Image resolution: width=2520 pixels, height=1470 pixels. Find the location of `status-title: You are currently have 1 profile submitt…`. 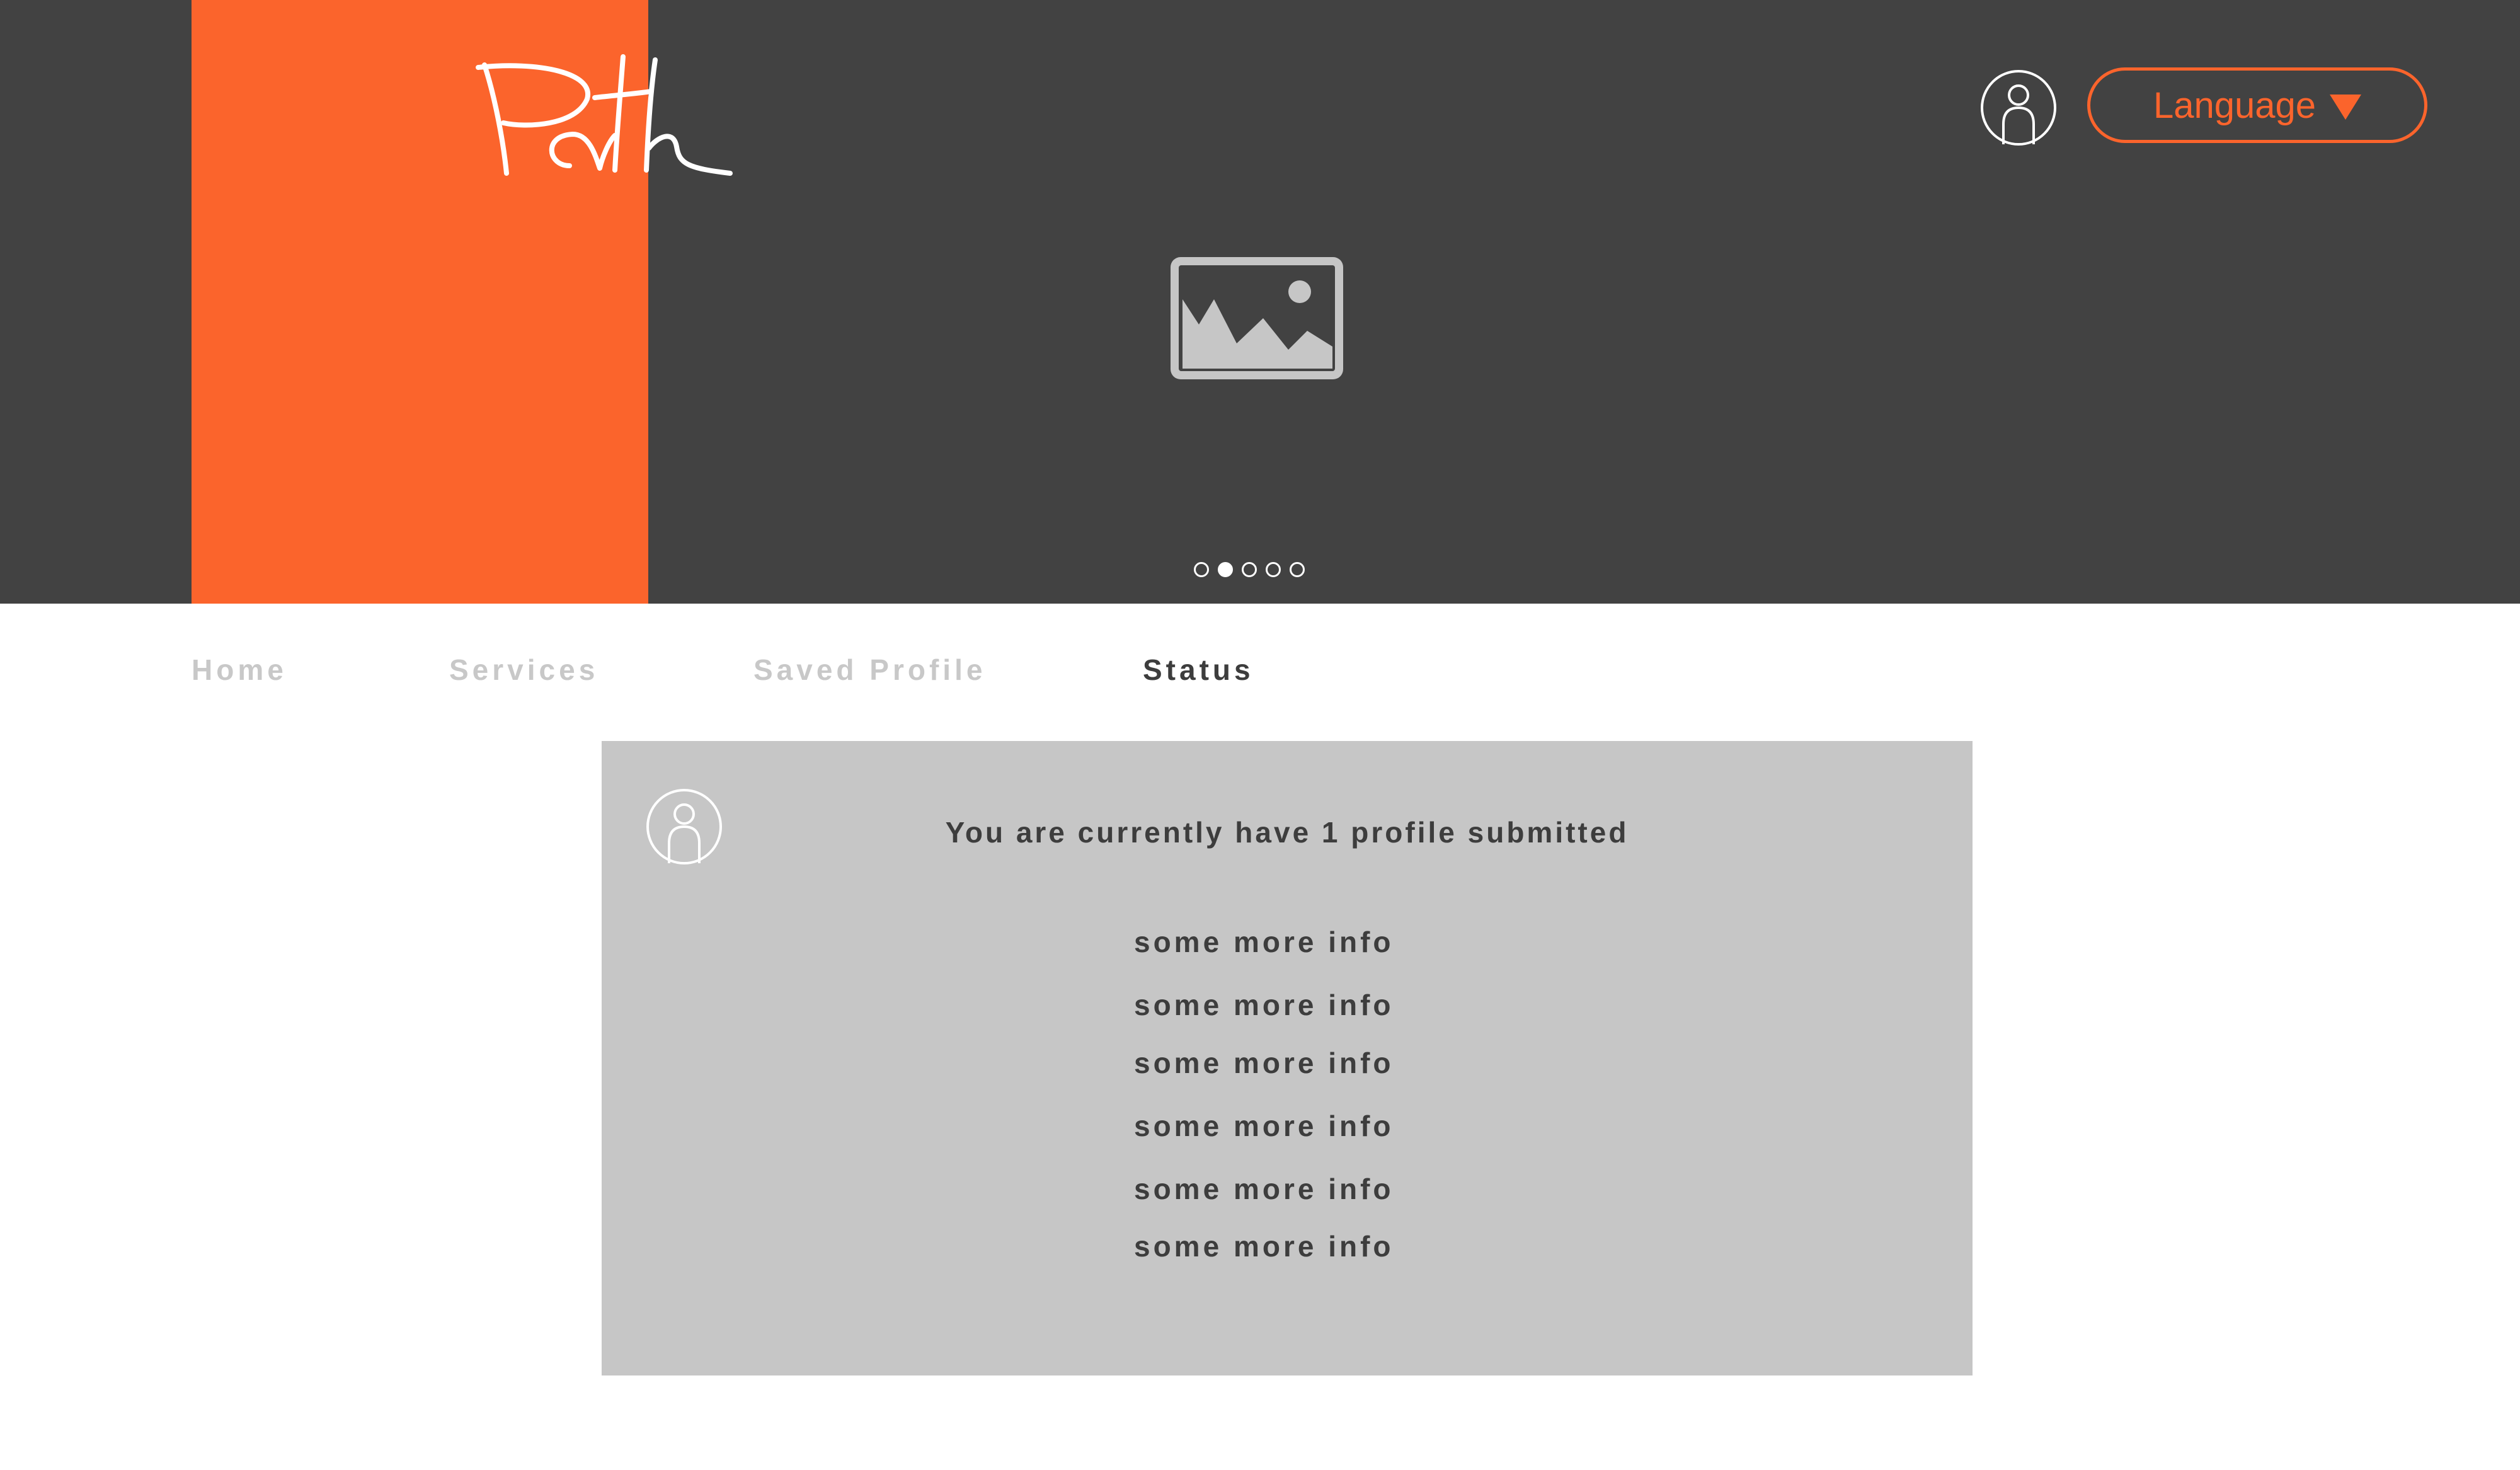

status-title: You are currently have 1 profile submitt… is located at coordinates (1287, 832).